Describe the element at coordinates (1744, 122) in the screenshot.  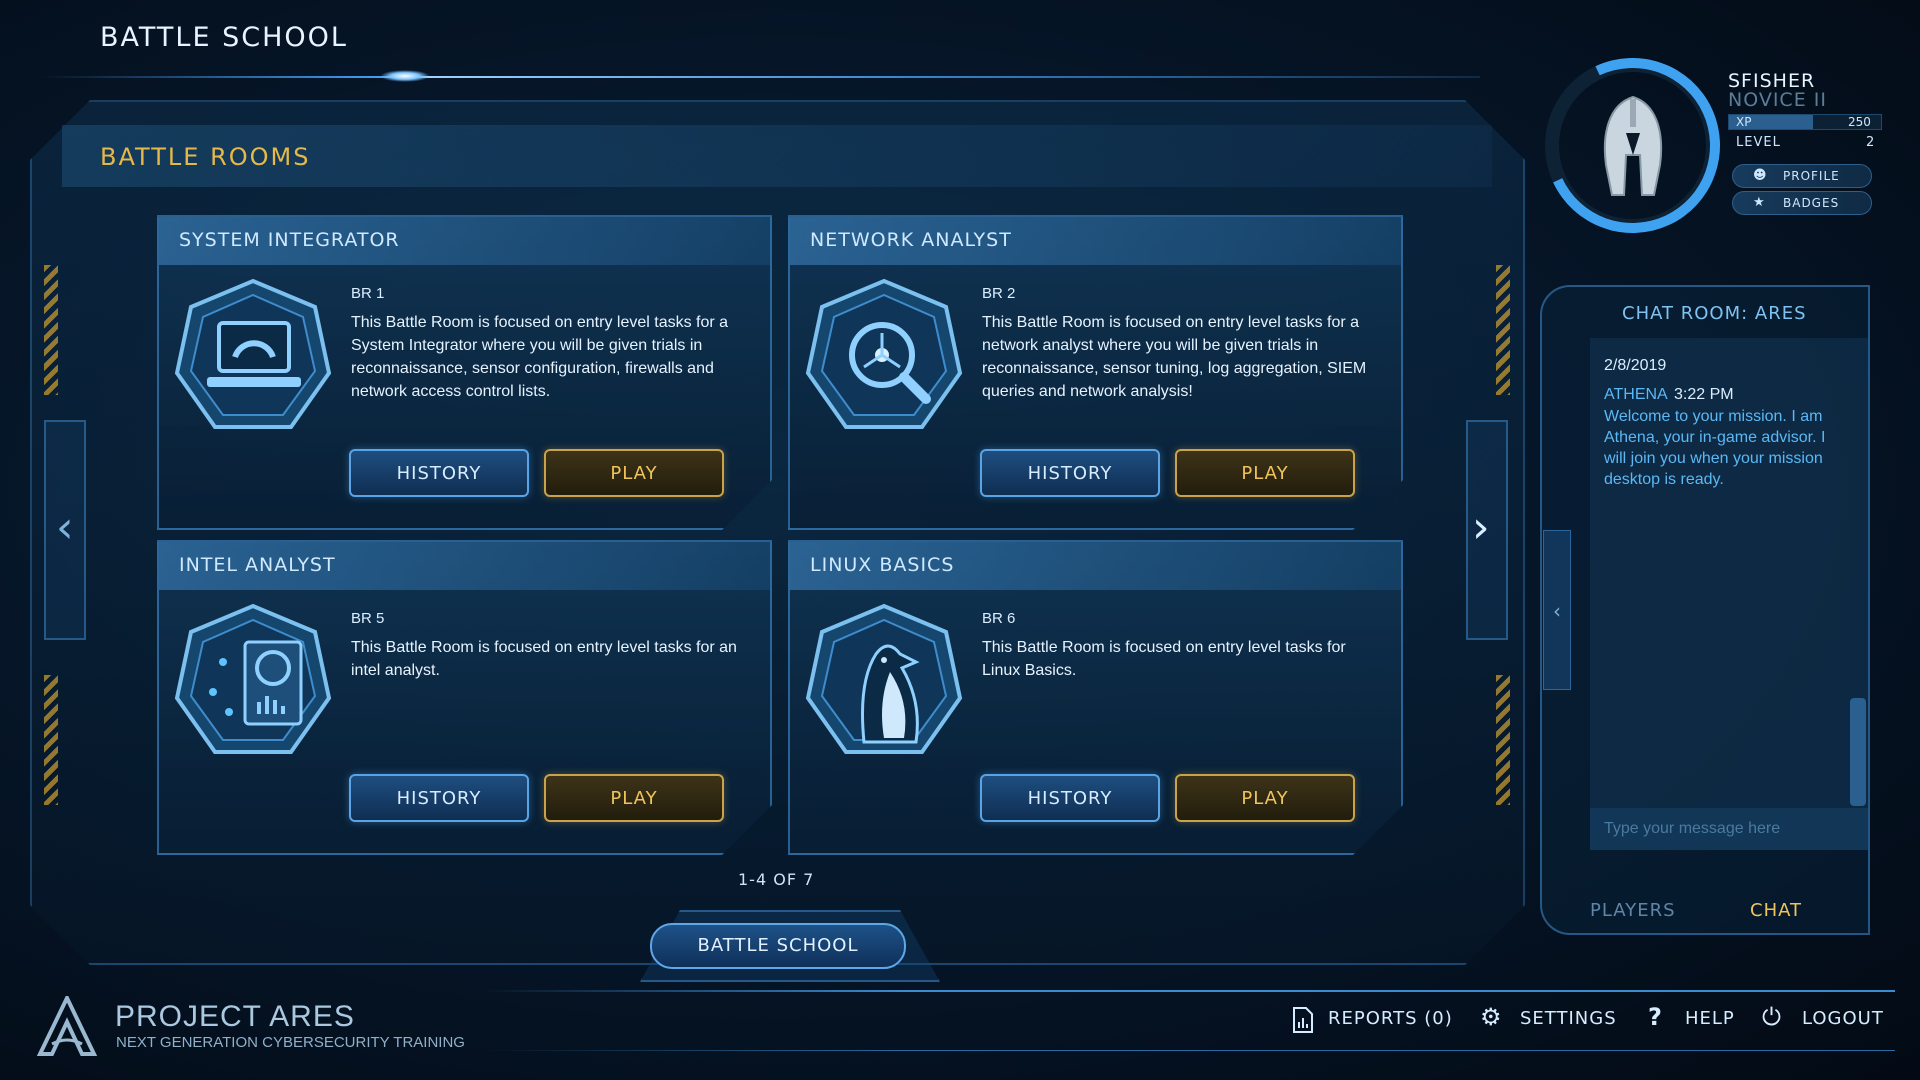
I see `xp-label: XP` at that location.